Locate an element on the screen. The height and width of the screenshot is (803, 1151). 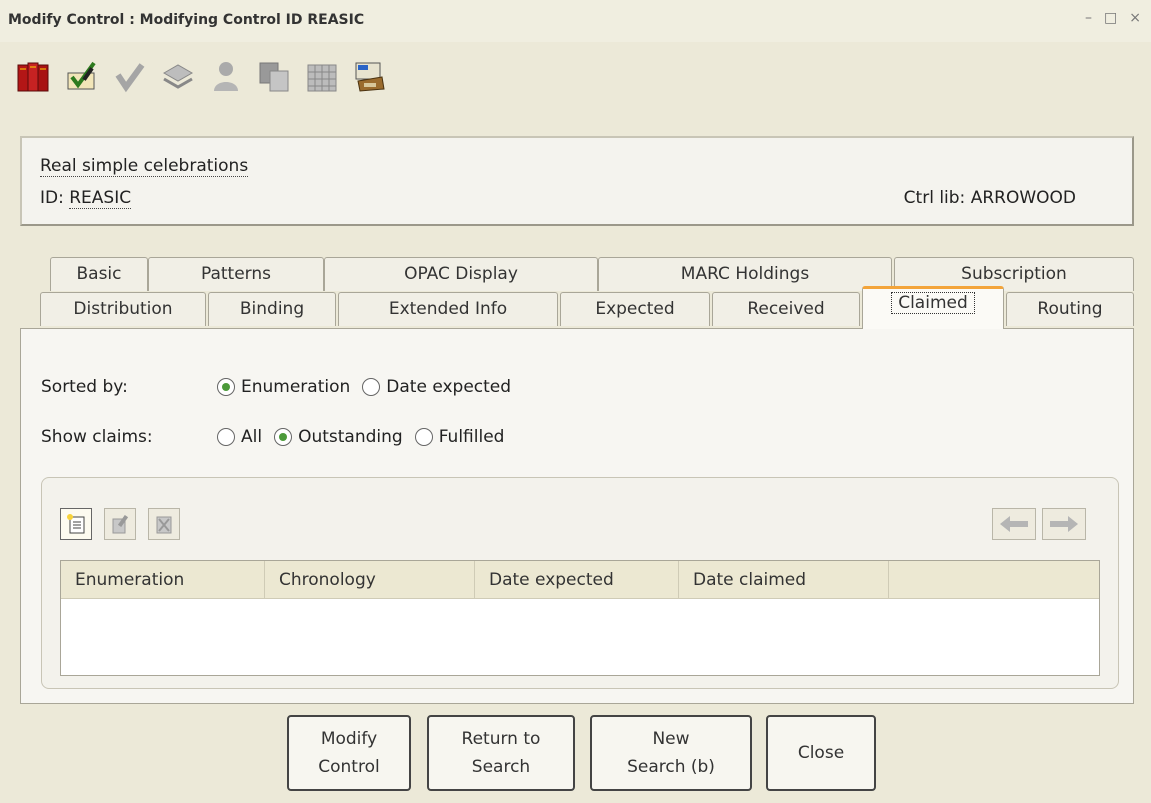
new-search-button: New Search (b) is located at coordinates (671, 753).